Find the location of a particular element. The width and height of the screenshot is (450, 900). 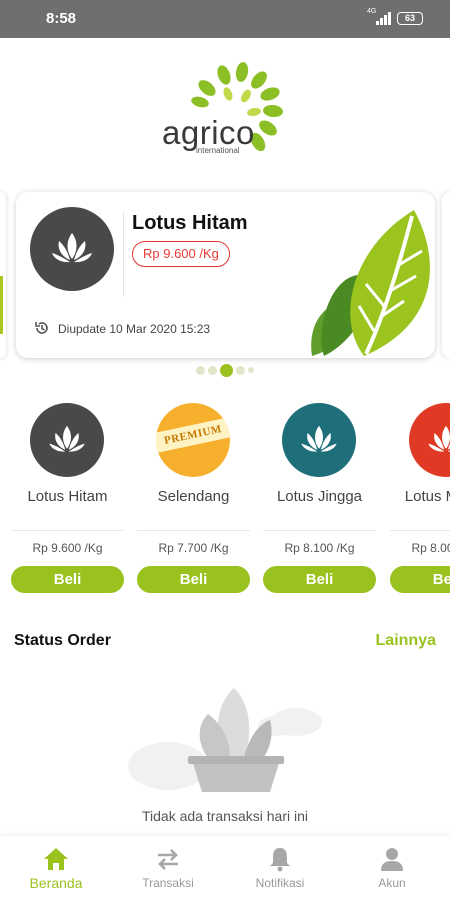

featured-price-badge: Rp 9.600 /Kg is located at coordinates (181, 254).